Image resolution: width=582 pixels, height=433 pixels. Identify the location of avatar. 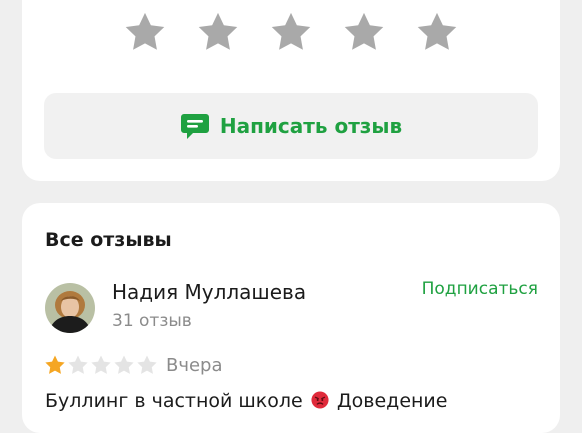
(70, 308).